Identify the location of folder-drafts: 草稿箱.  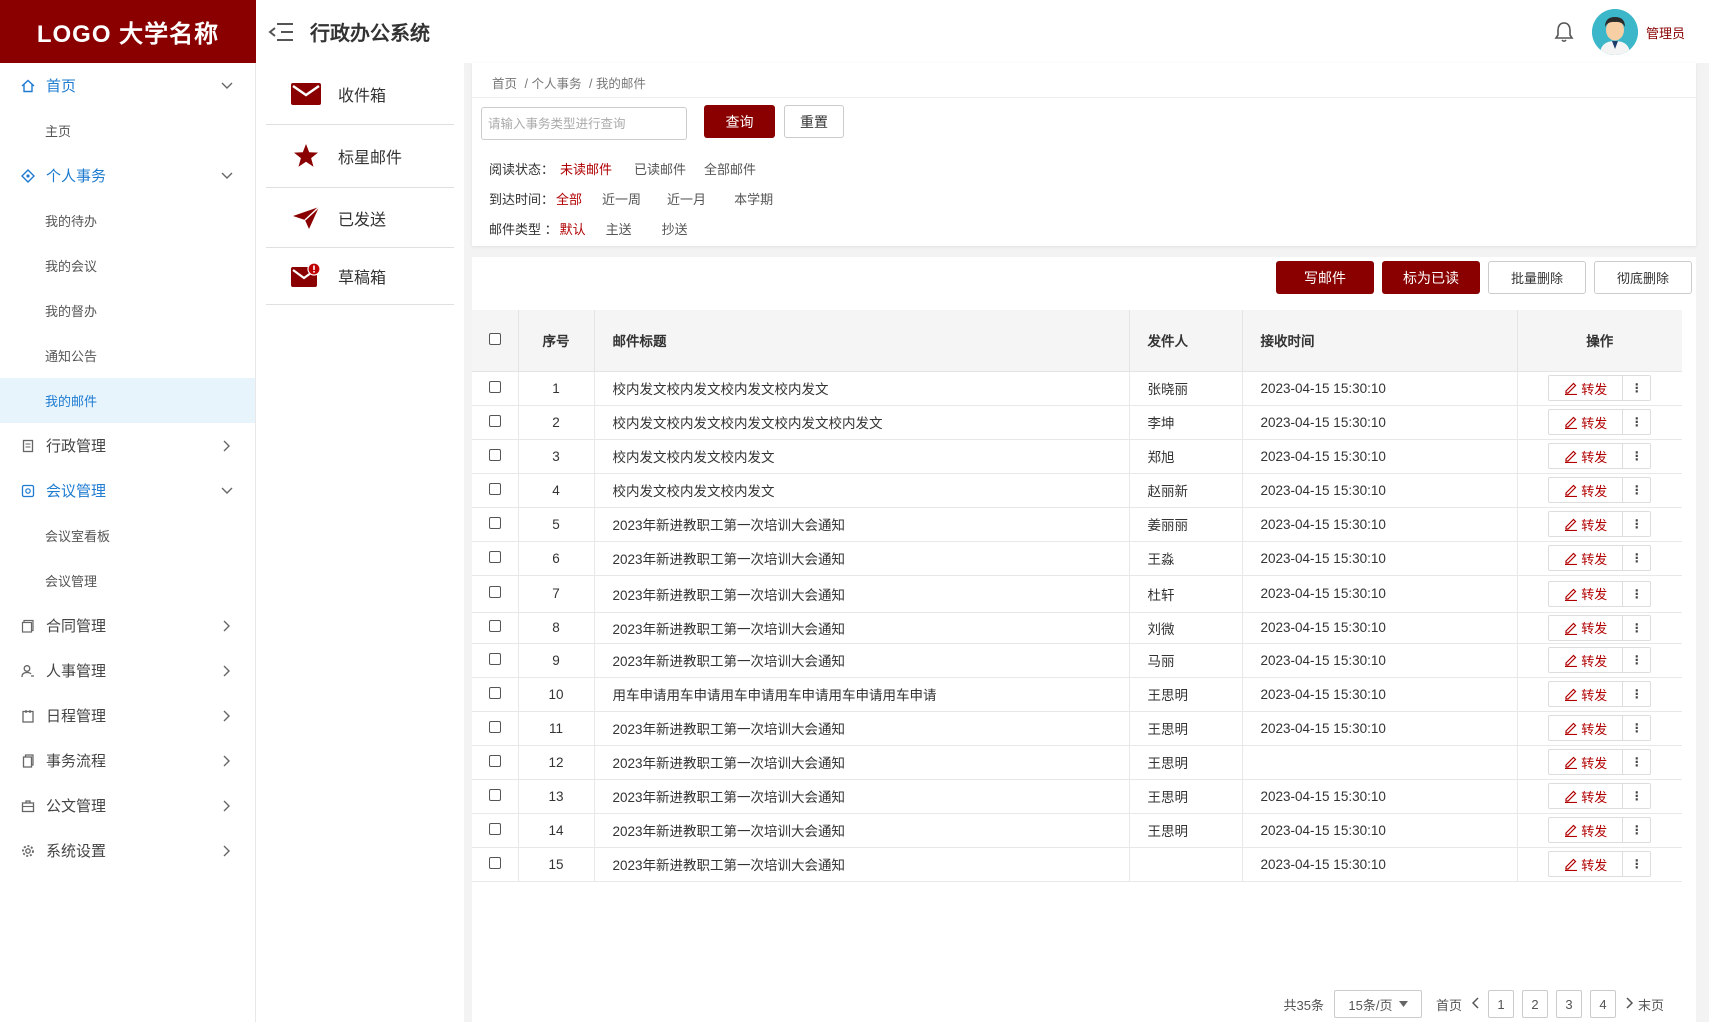
(360, 276).